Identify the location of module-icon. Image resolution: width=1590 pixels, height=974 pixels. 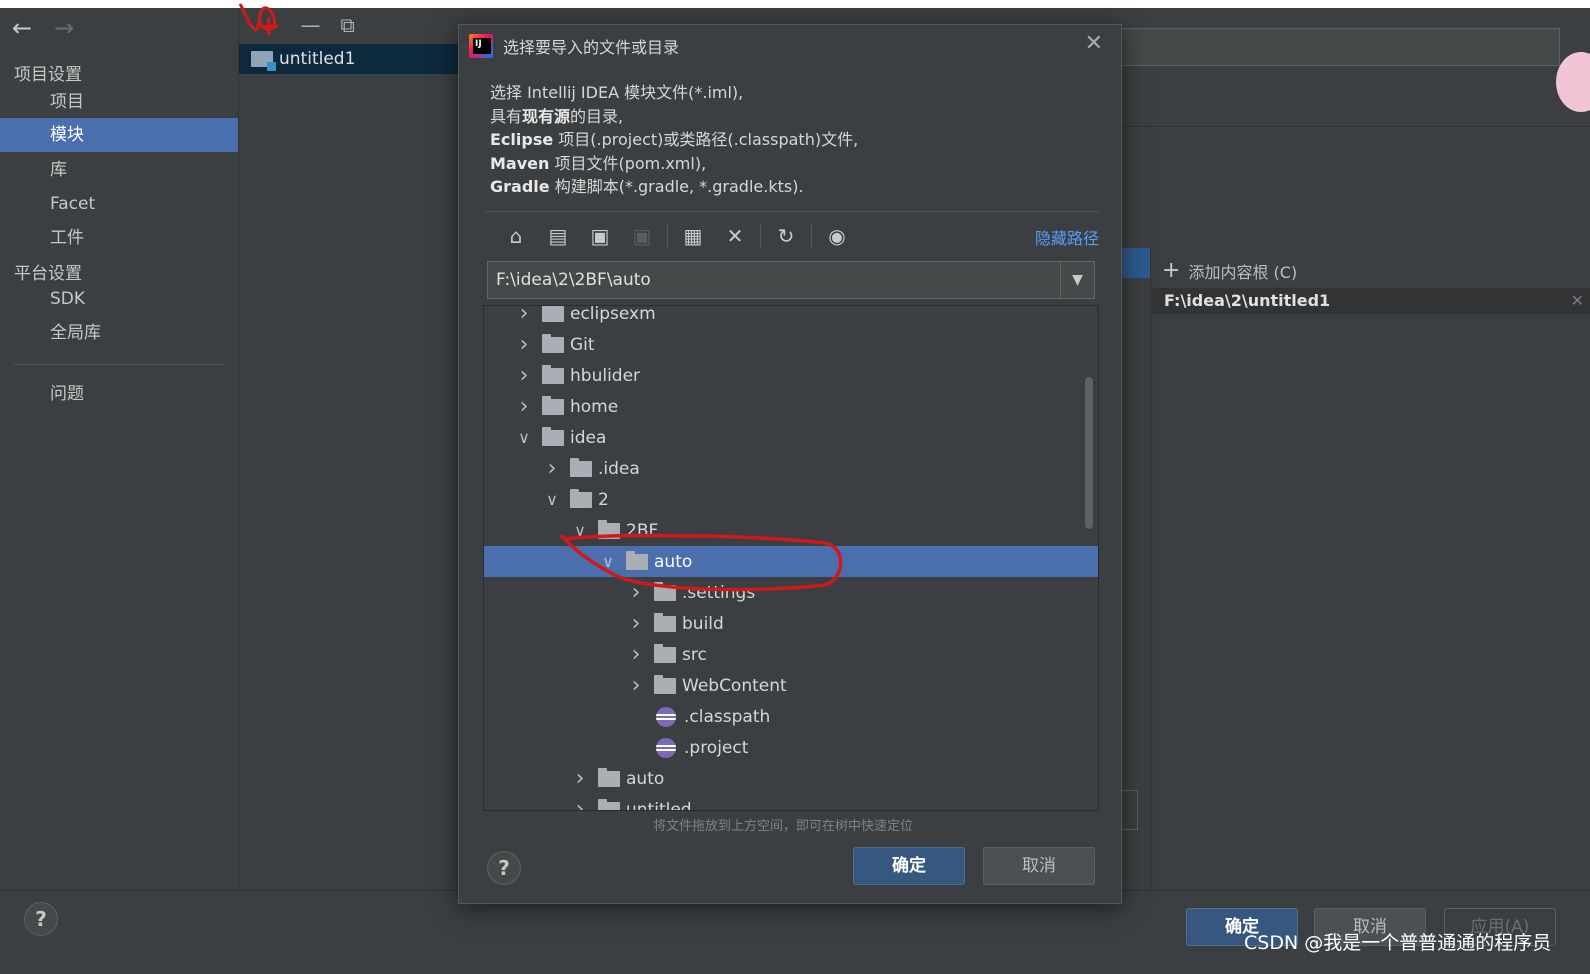
(263, 61).